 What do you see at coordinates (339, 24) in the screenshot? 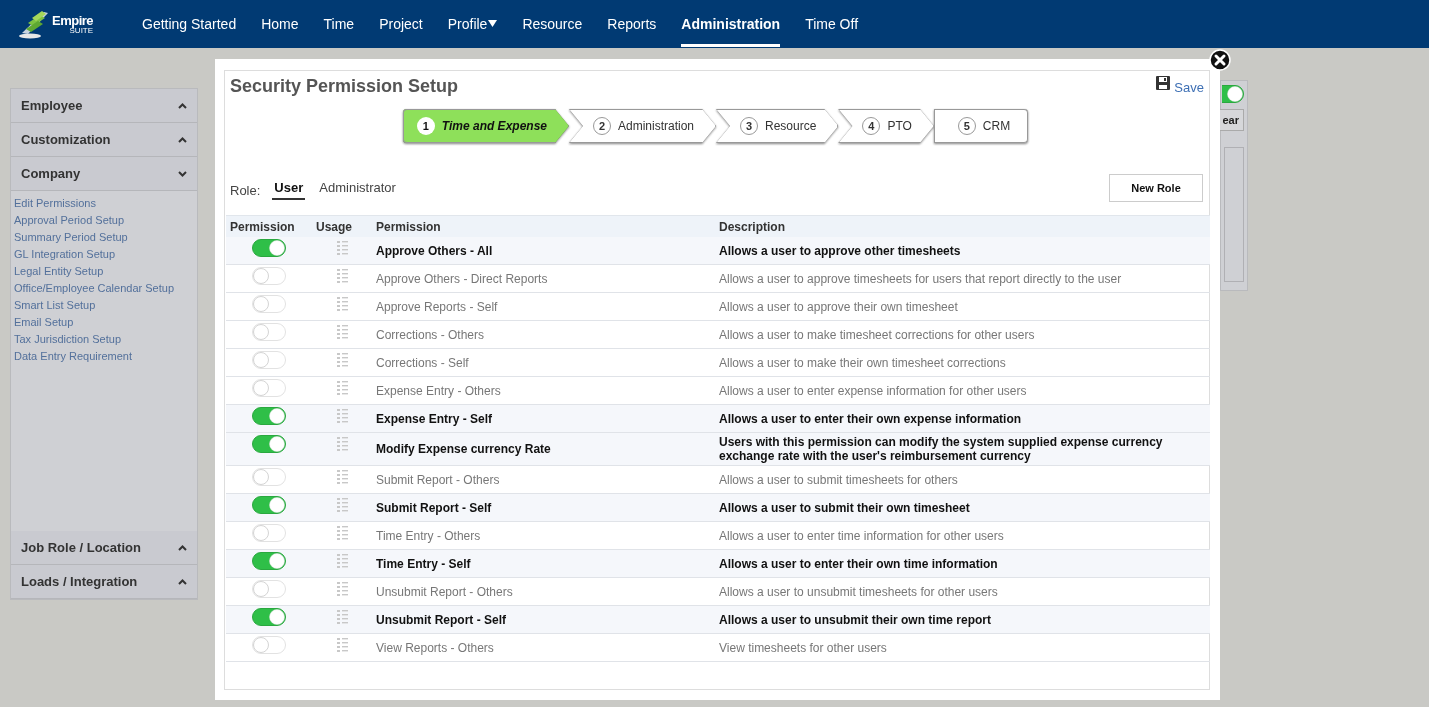
I see `nav-link: Time` at bounding box center [339, 24].